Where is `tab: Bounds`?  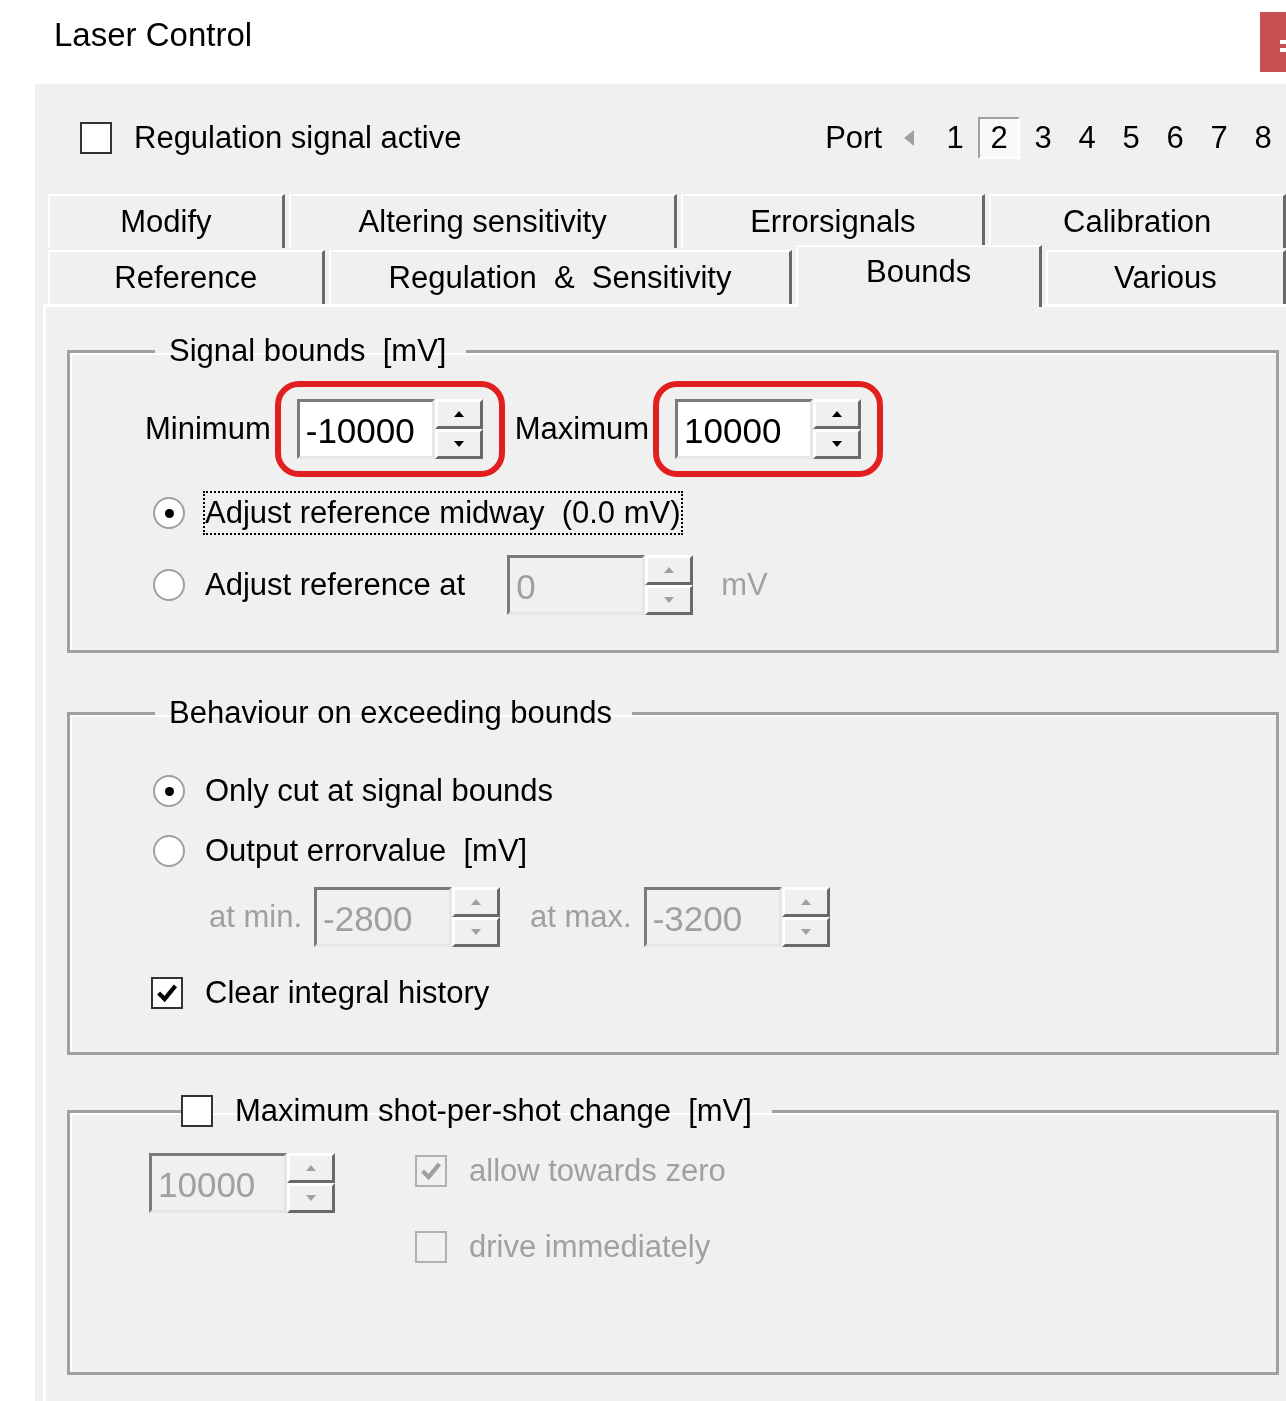
tab: Bounds is located at coordinates (919, 276).